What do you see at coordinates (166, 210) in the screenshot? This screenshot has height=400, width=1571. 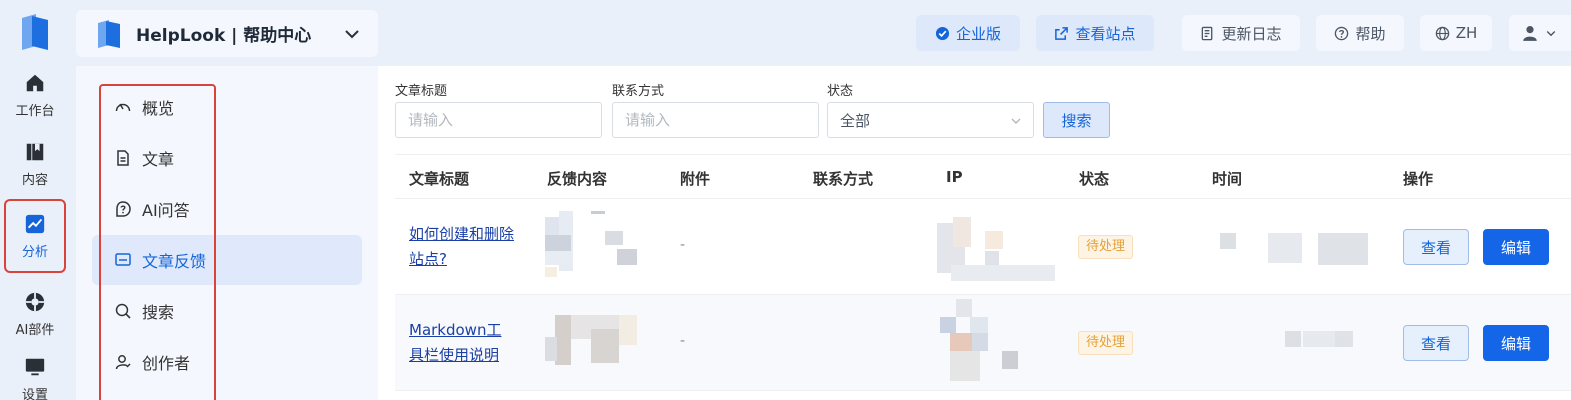 I see `subnav-item-label: AI问答` at bounding box center [166, 210].